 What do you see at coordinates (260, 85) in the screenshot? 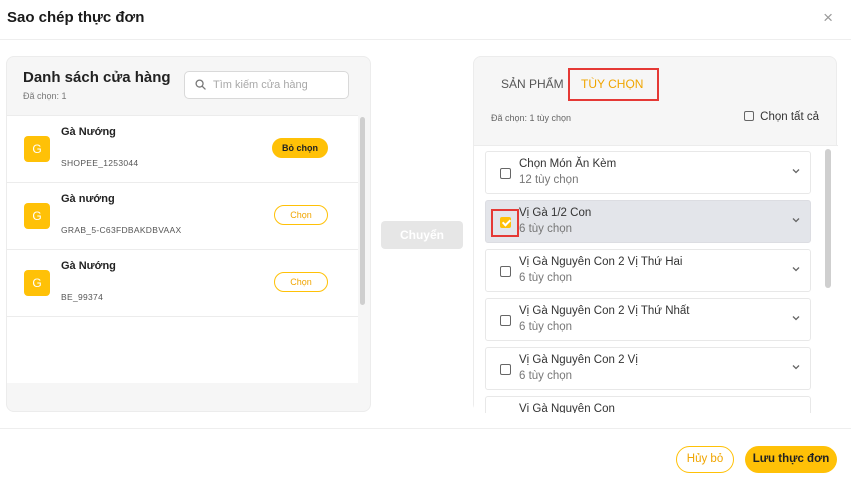
I see `search-placeholder: Tìm kiếm cửa hàng` at bounding box center [260, 85].